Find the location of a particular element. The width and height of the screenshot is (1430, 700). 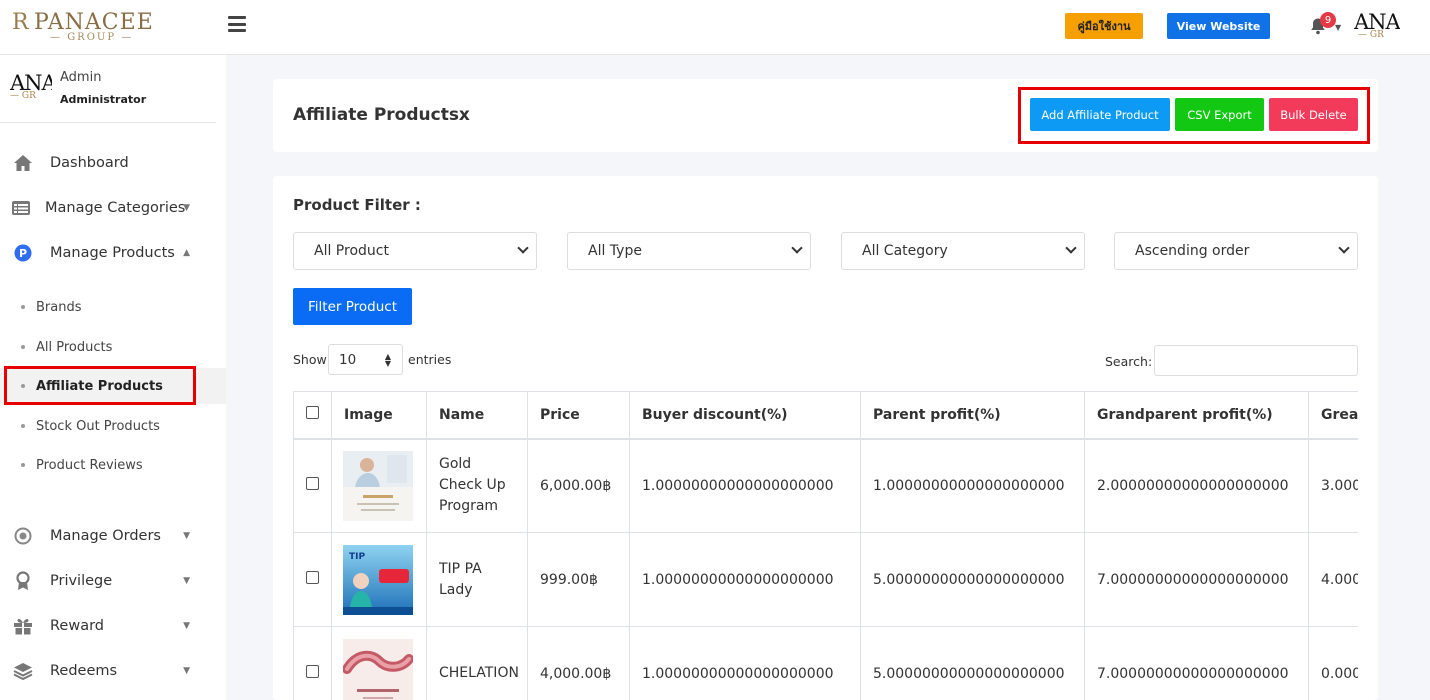

award-icon is located at coordinates (23, 581).